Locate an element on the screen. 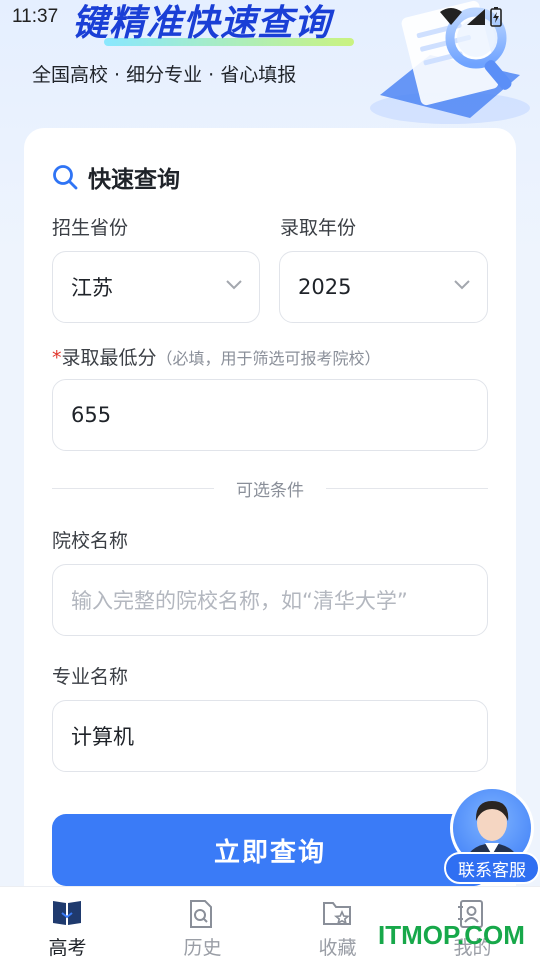 The image size is (540, 960). province-select: 江苏 is located at coordinates (156, 287).